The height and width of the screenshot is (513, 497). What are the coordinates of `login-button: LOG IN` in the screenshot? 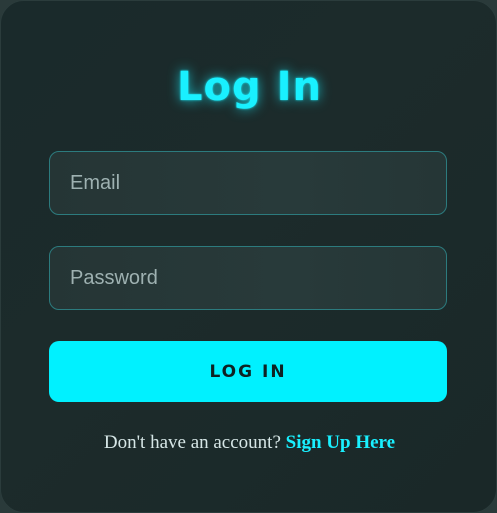 It's located at (248, 371).